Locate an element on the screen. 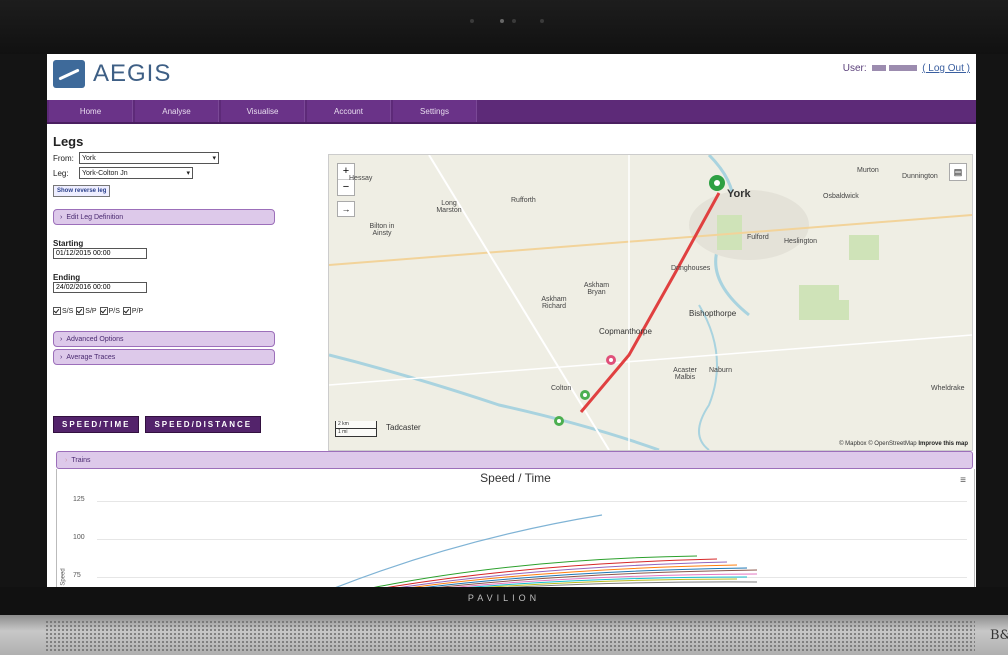  webcam-lens is located at coordinates (502, 21).